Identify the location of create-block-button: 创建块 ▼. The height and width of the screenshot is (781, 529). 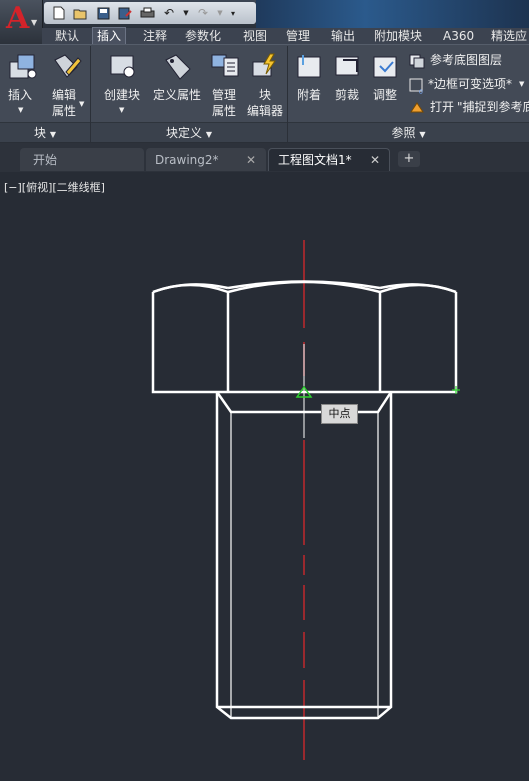
(122, 83).